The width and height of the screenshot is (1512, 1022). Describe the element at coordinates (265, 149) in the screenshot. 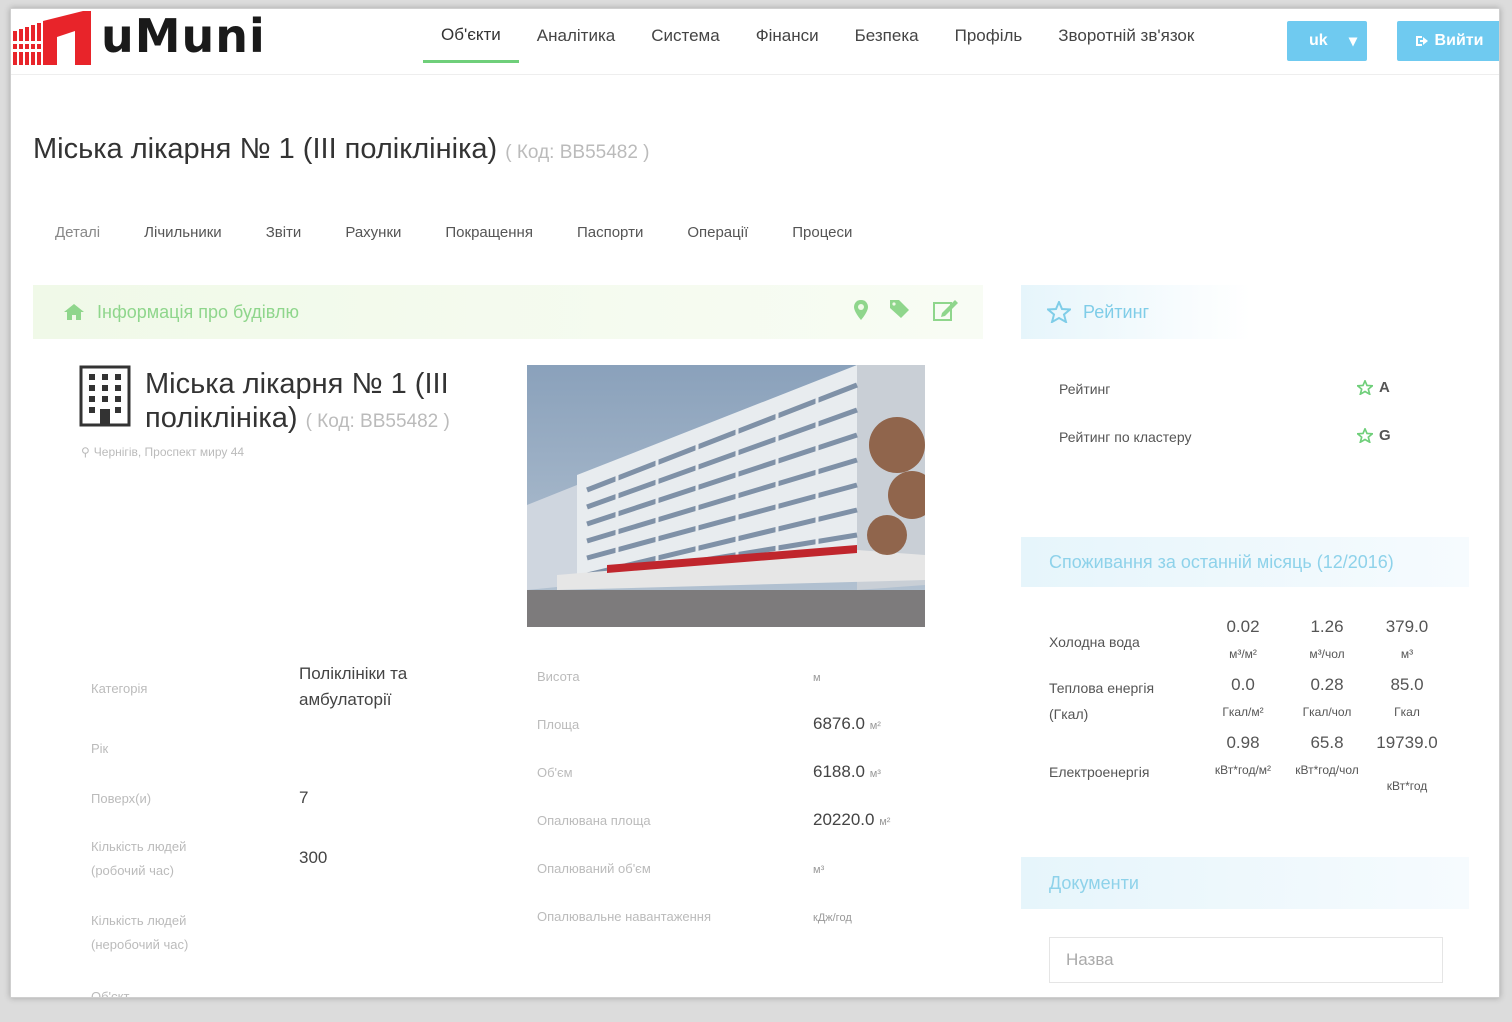

I see `page-title-text: Міська лікарня № 1 (ІІІ поліклініка)` at that location.